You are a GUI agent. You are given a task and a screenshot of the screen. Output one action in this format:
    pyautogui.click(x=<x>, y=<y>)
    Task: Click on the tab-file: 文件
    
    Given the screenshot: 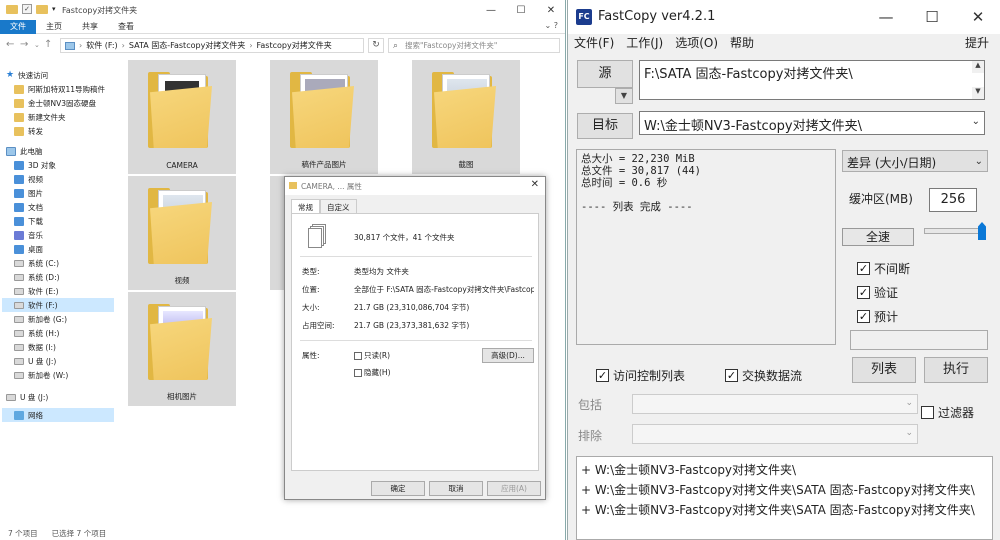 What is the action you would take?
    pyautogui.click(x=18, y=27)
    